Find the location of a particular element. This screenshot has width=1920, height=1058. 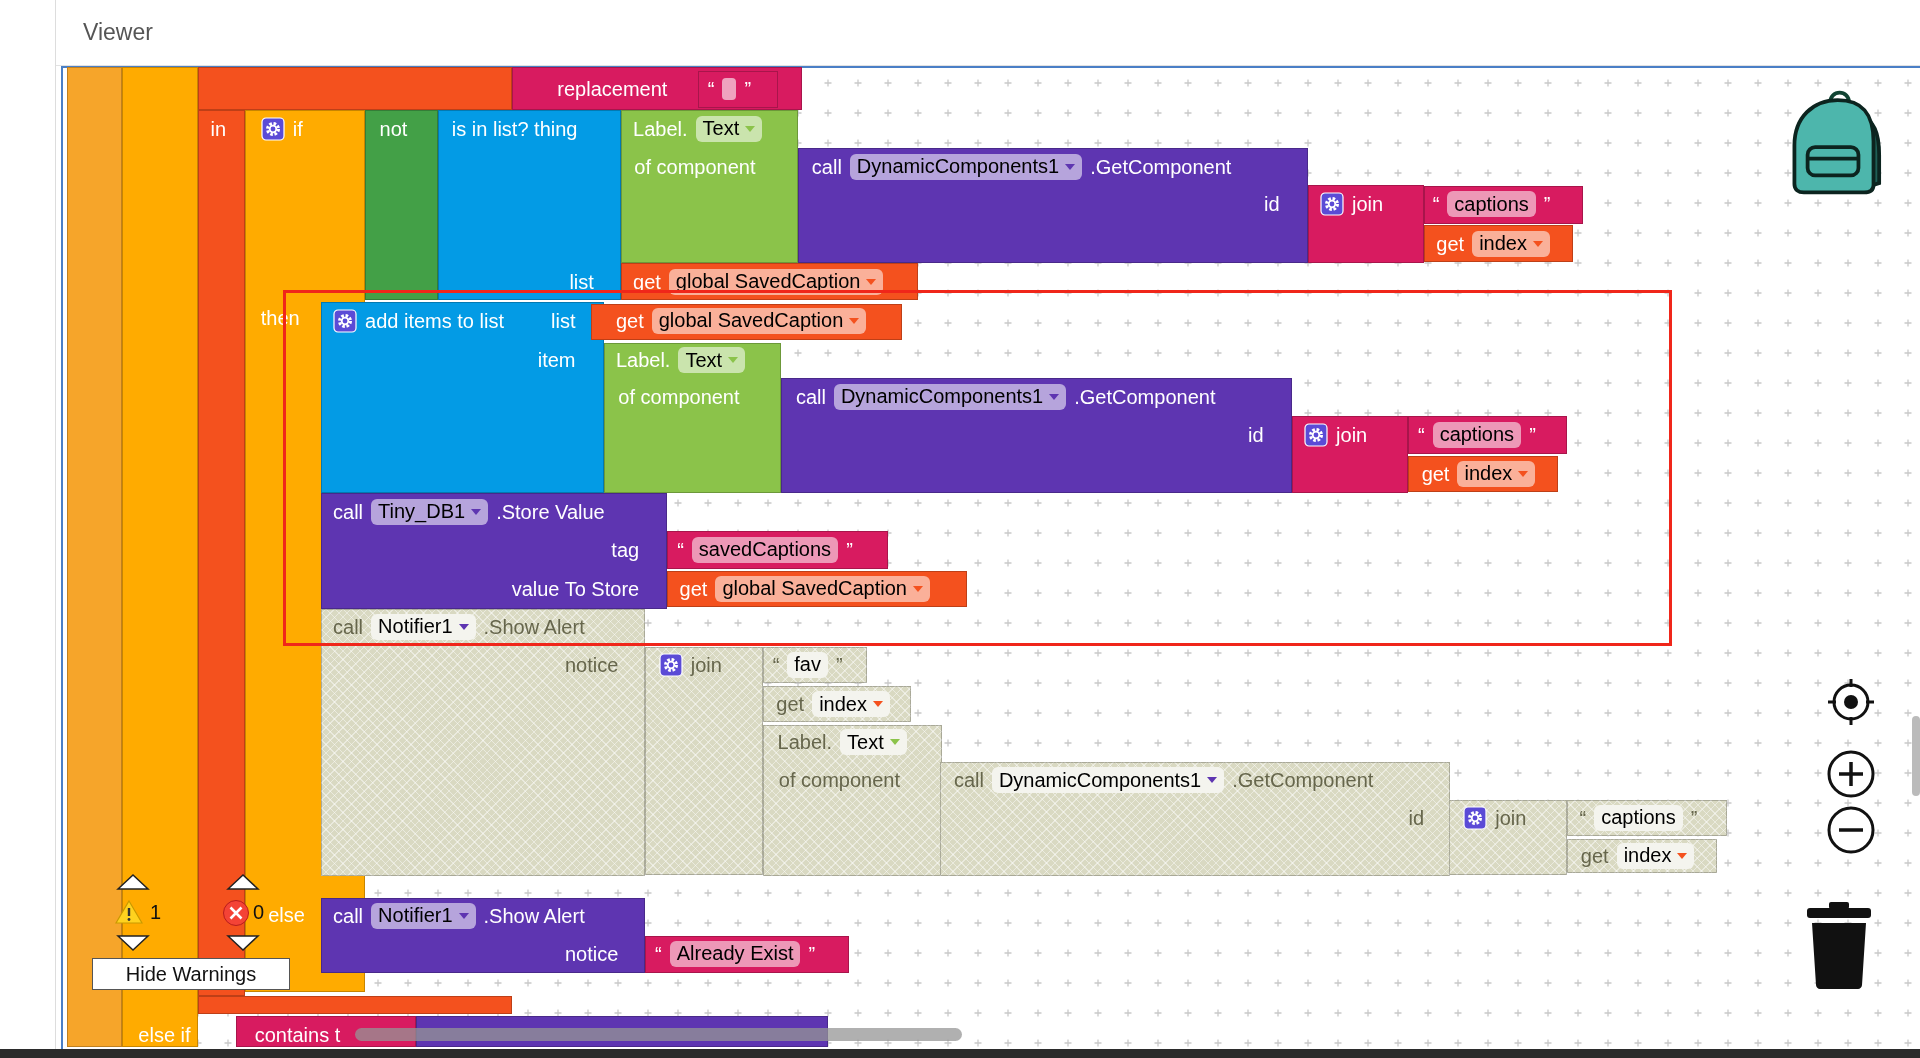

block-label: value To Store is located at coordinates (575, 588).